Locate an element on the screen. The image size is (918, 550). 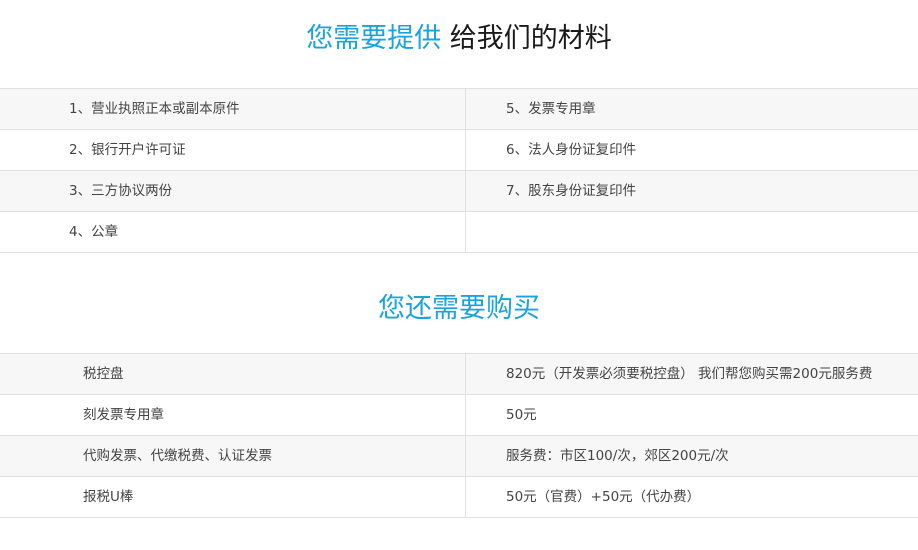
material-item-empty is located at coordinates (692, 232).